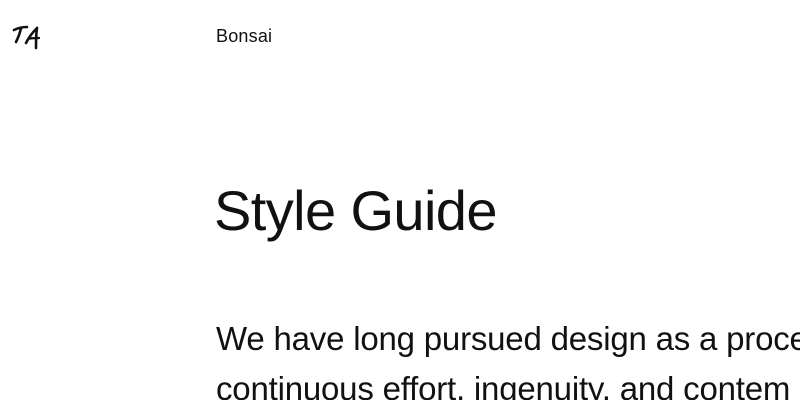 This screenshot has height=400, width=800. I want to click on intro-line-2: continuous effort, ingenuity, and contem, so click(503, 385).